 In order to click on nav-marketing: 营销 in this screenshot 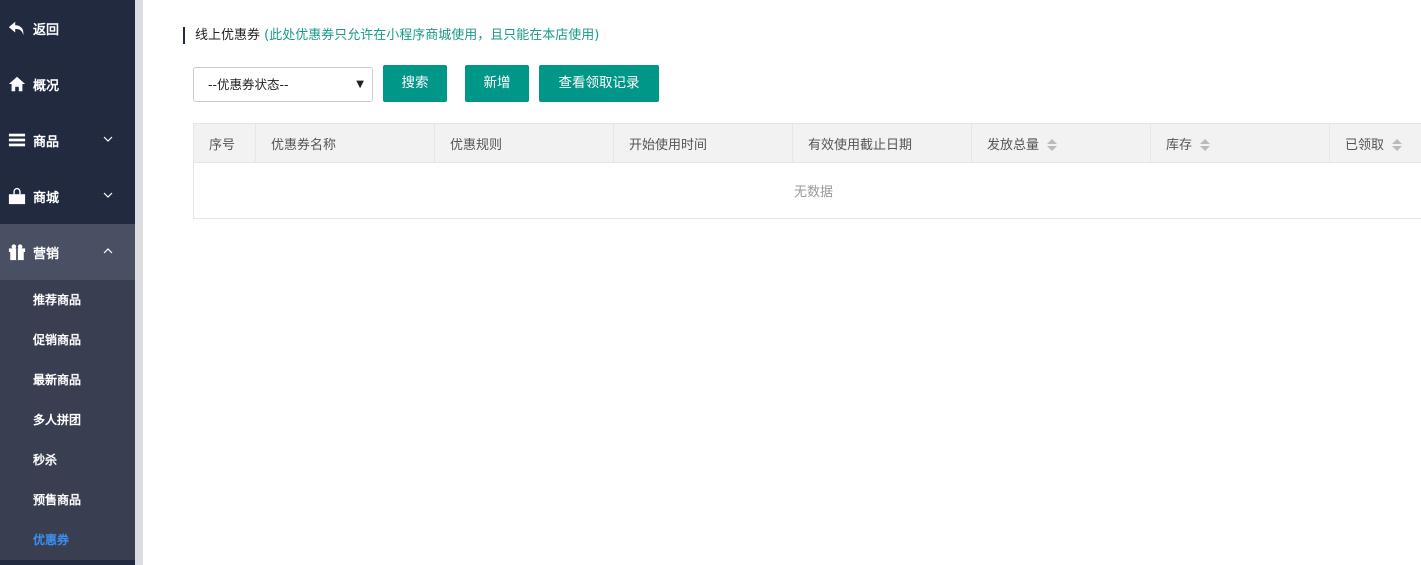, I will do `click(67, 252)`.